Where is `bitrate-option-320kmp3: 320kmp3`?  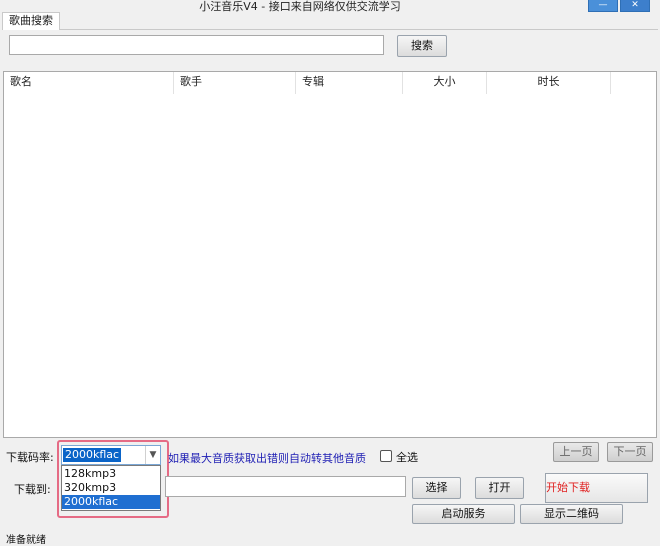 bitrate-option-320kmp3: 320kmp3 is located at coordinates (111, 488).